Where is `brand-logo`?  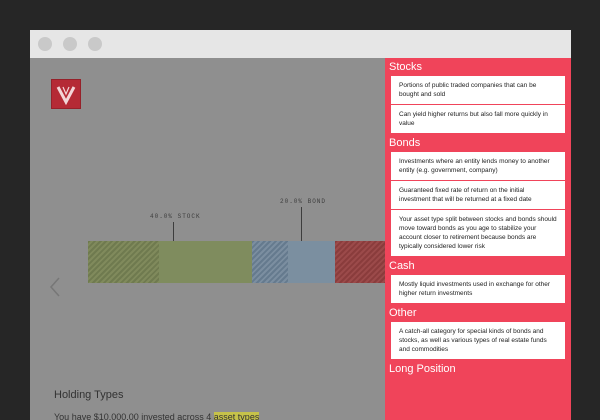 brand-logo is located at coordinates (66, 94).